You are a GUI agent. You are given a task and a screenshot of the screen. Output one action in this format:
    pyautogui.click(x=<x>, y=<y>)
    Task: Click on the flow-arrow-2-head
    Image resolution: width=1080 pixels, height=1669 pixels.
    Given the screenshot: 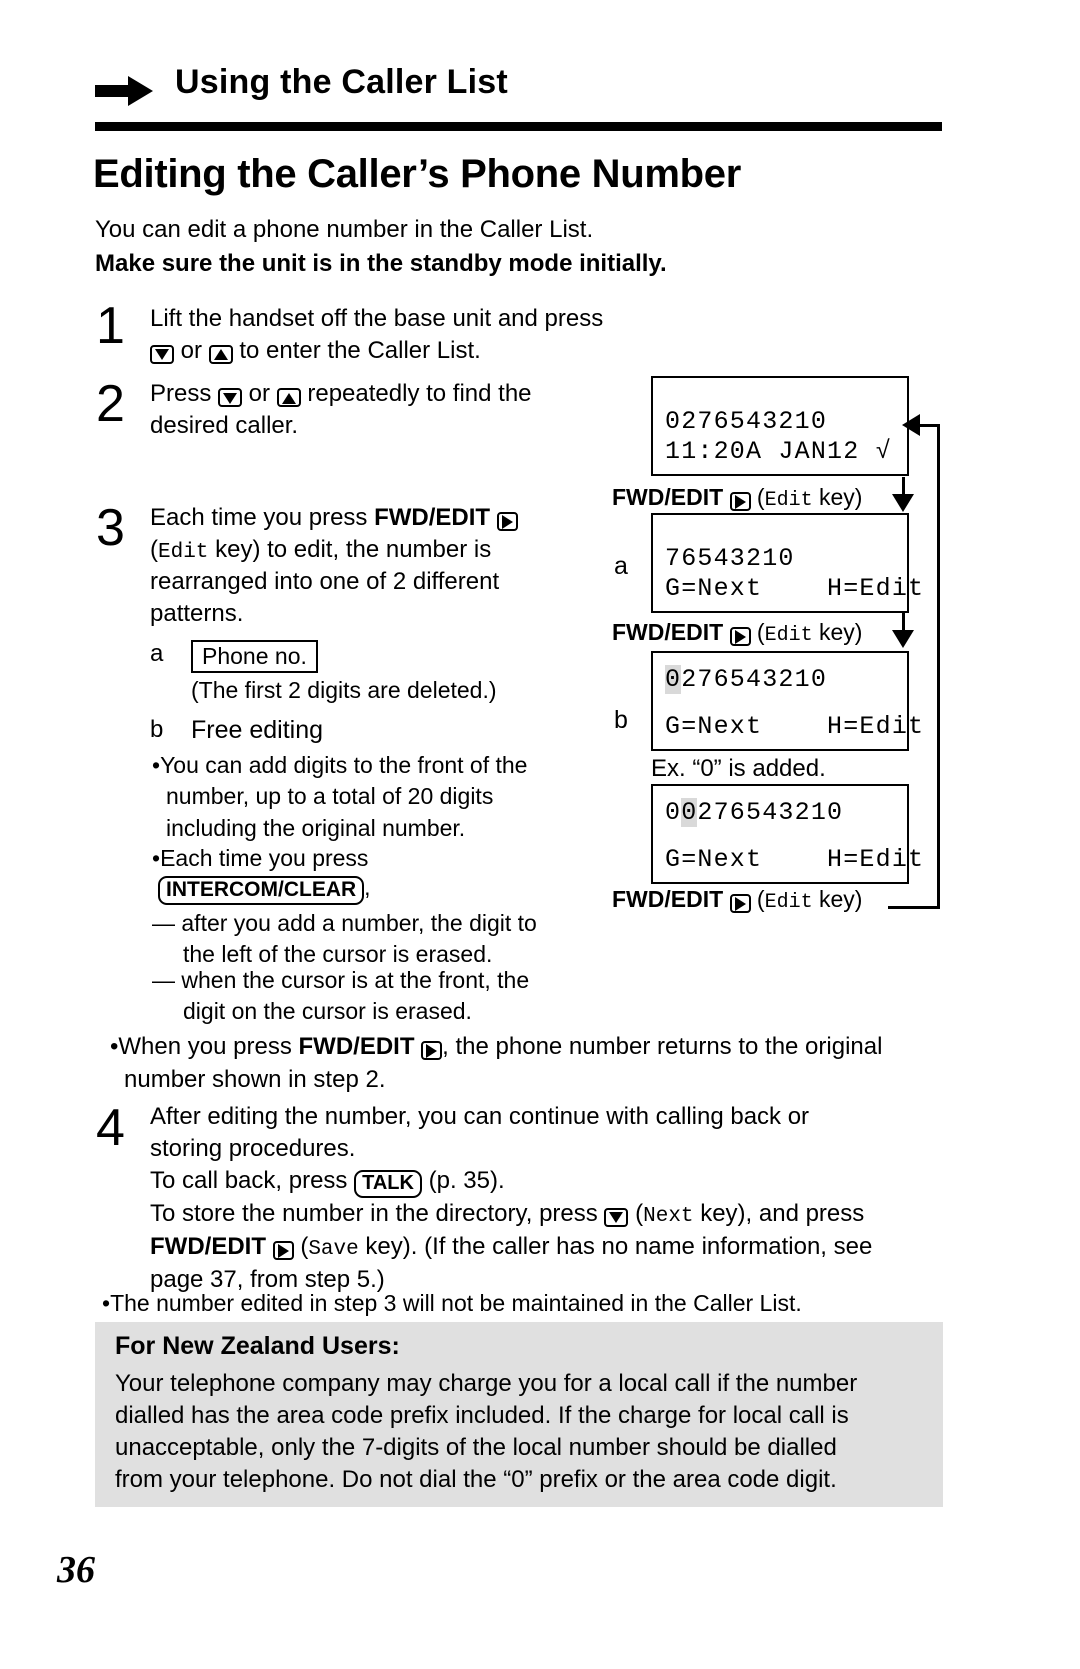 What is the action you would take?
    pyautogui.click(x=903, y=639)
    